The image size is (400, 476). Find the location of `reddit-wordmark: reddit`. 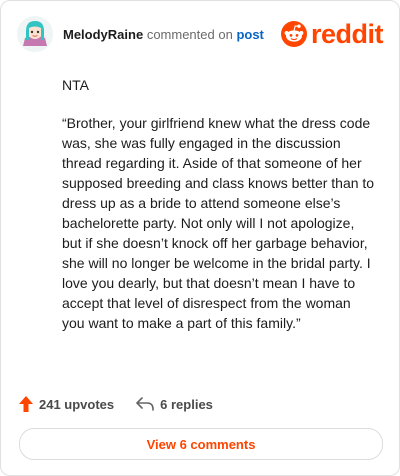

reddit-wordmark: reddit is located at coordinates (347, 33).